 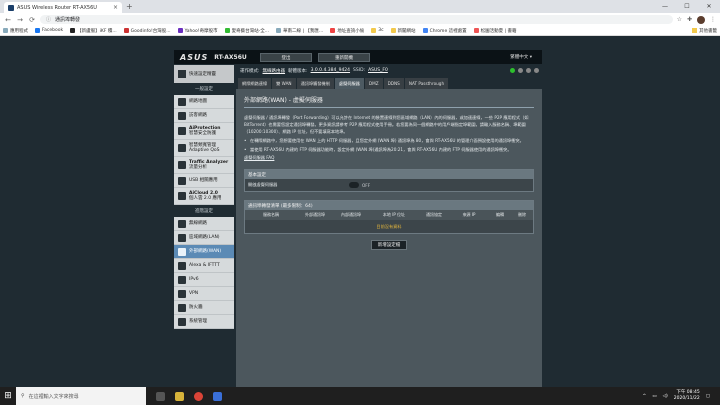 I want to click on window-controls: — ☐ ✕, so click(x=687, y=6).